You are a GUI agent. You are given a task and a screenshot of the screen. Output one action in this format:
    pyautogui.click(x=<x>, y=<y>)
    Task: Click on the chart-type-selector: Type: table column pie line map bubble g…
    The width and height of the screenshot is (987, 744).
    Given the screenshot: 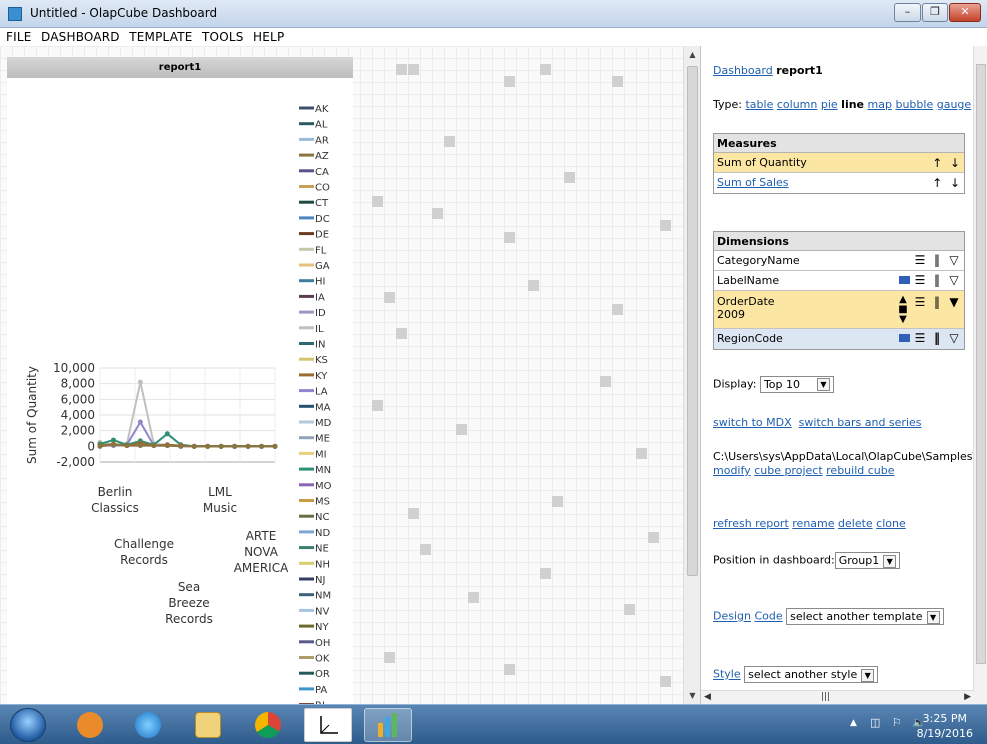 What is the action you would take?
    pyautogui.click(x=842, y=104)
    